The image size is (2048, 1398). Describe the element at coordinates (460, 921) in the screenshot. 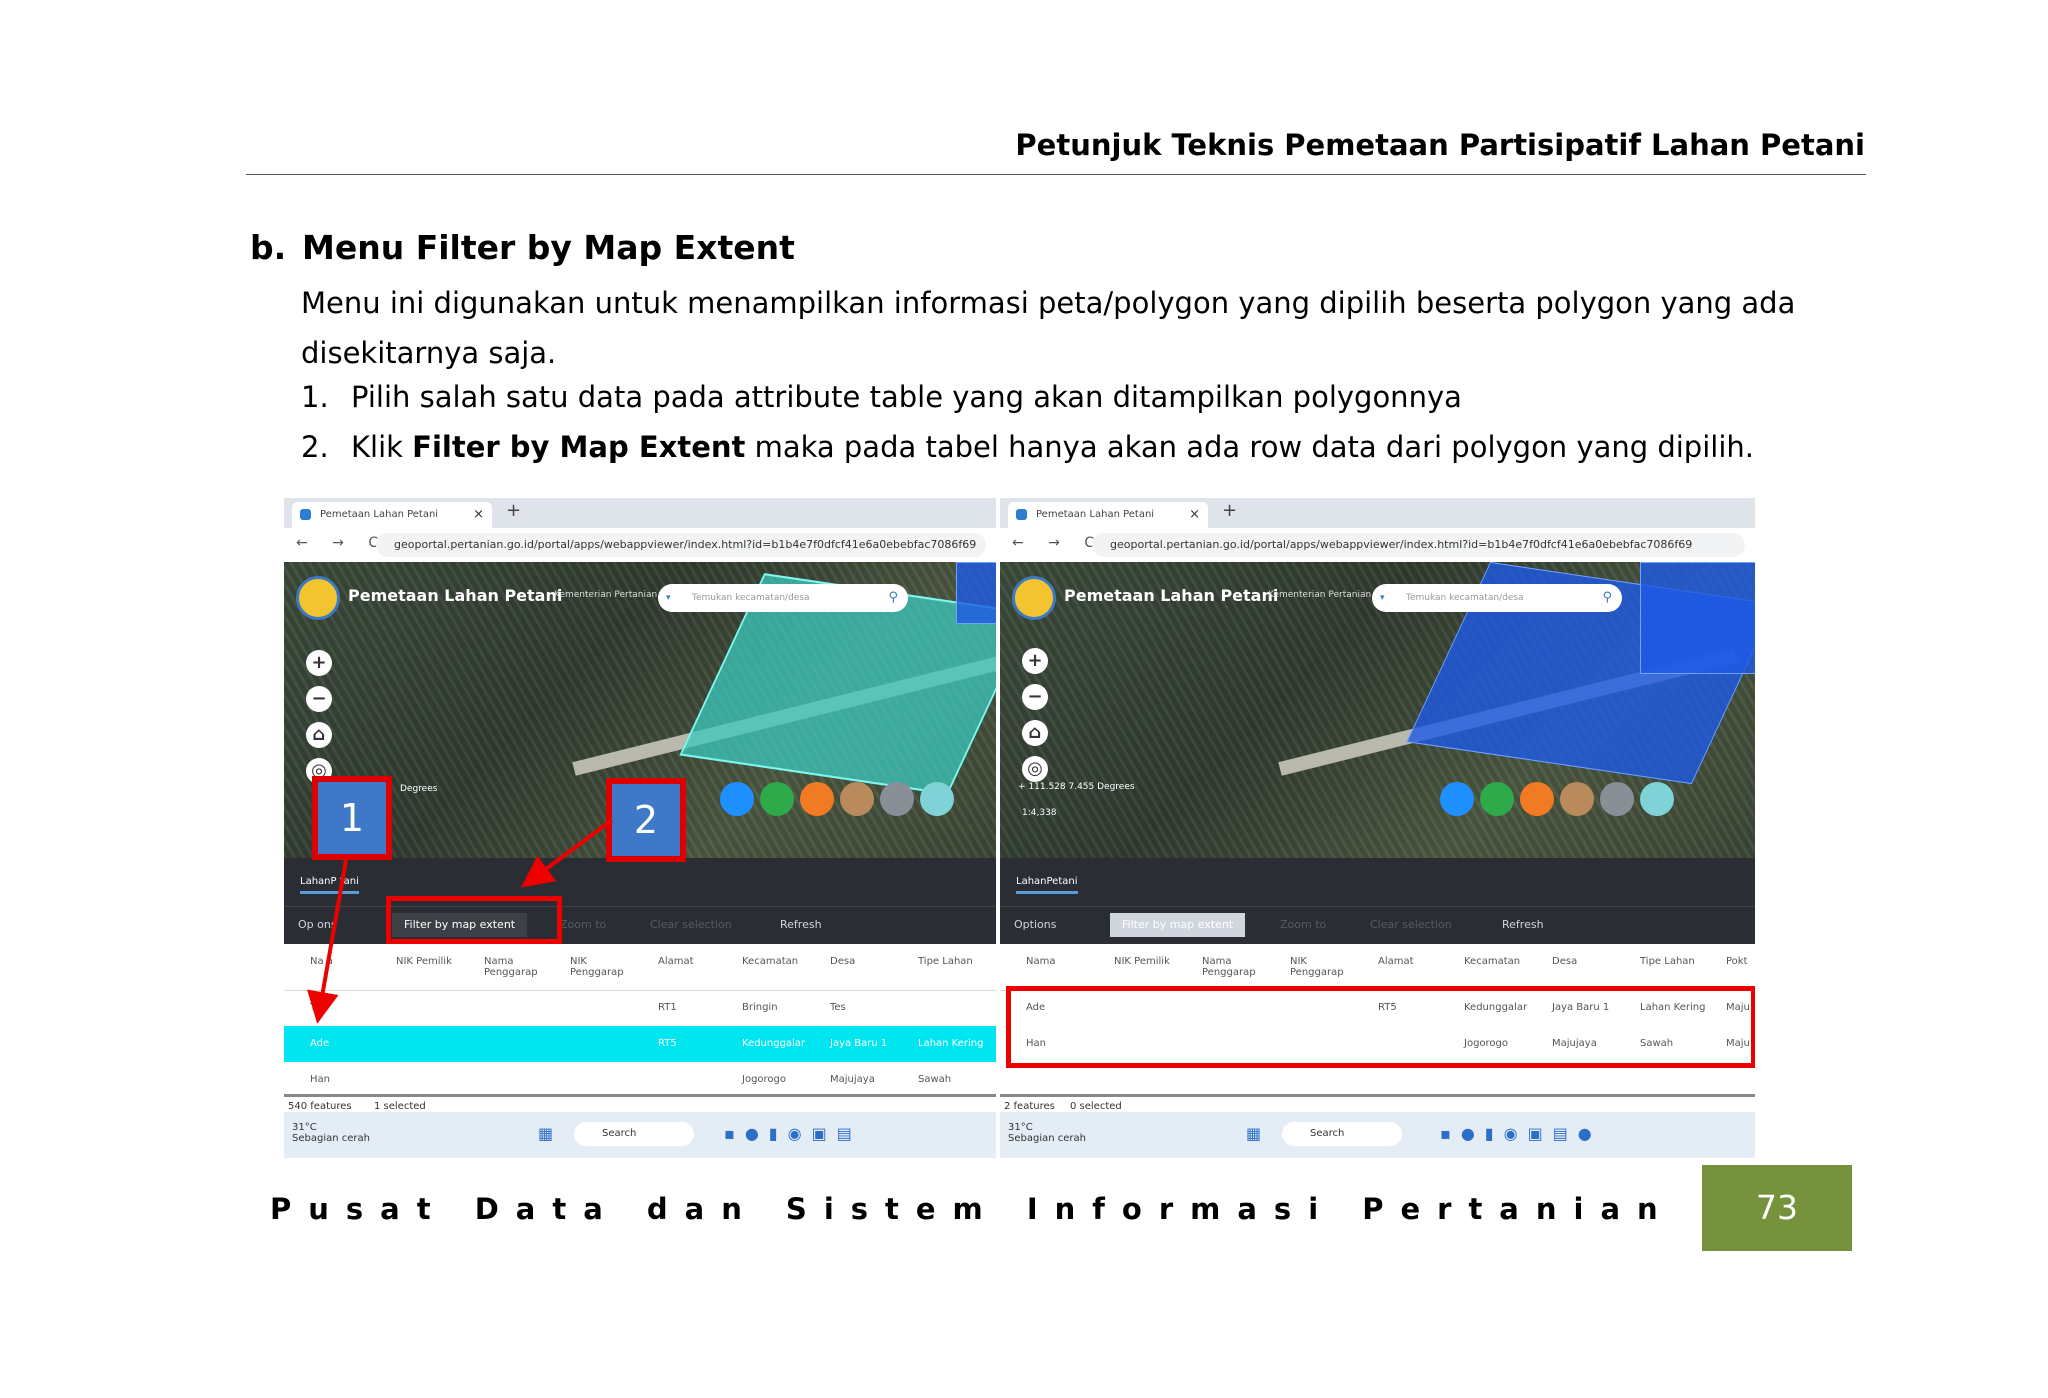

I see `callout-arrows` at that location.